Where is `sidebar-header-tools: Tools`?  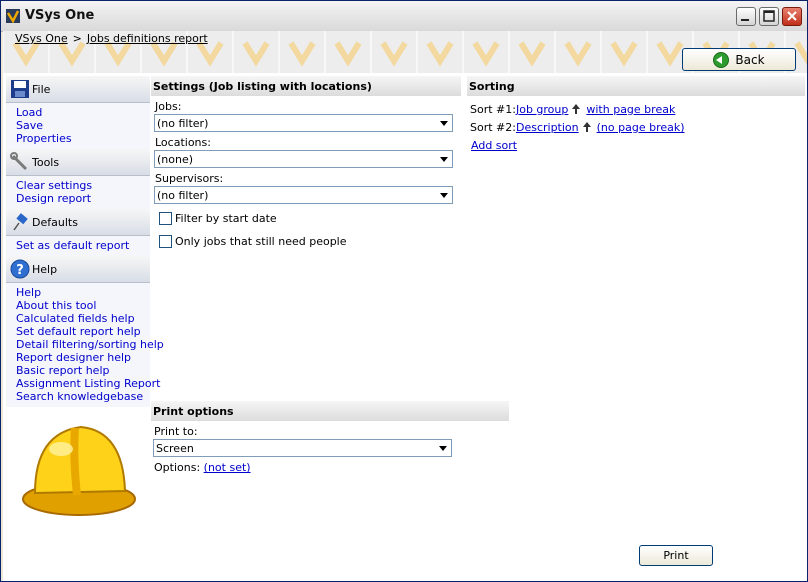 sidebar-header-tools: Tools is located at coordinates (78, 162).